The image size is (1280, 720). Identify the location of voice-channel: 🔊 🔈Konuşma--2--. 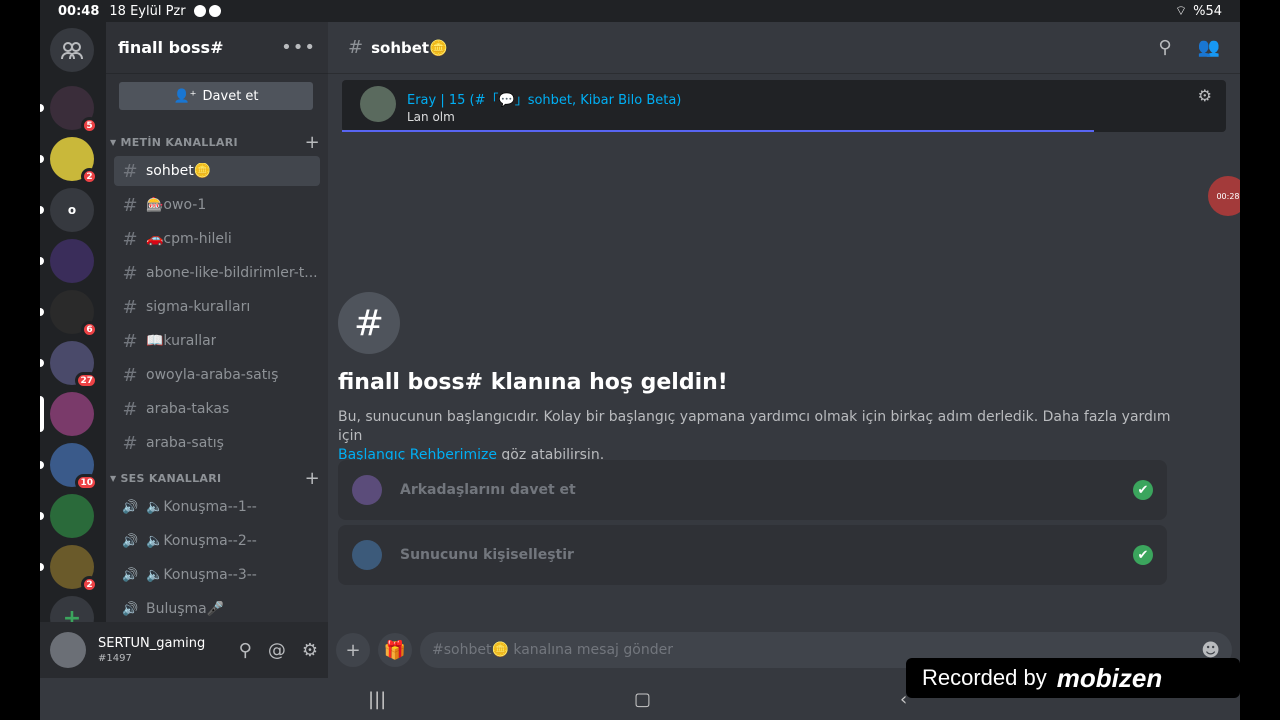
(217, 541).